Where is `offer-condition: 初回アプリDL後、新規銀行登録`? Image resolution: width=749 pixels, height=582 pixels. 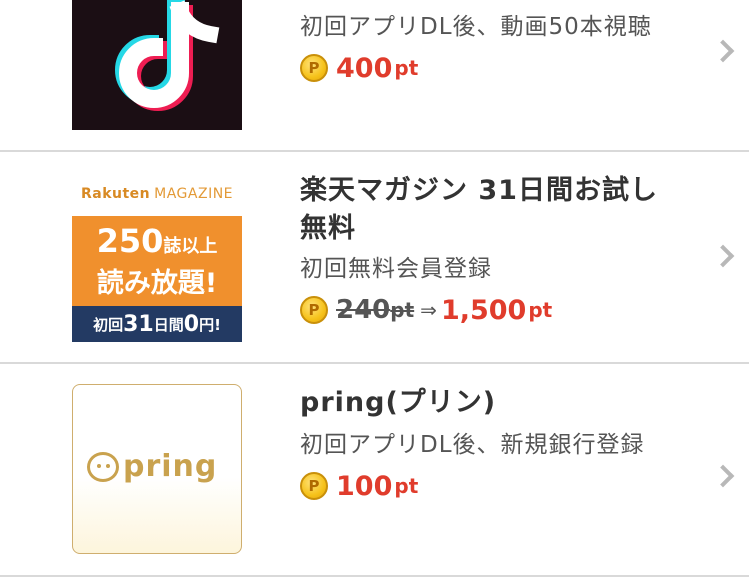 offer-condition: 初回アプリDL後、新規銀行登録 is located at coordinates (472, 445).